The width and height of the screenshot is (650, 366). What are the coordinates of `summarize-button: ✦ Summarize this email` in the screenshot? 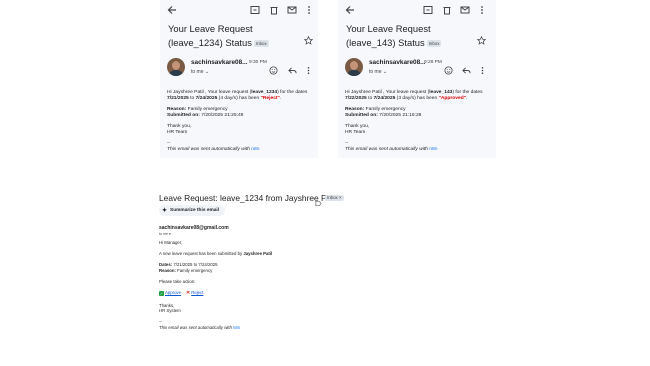 It's located at (192, 210).